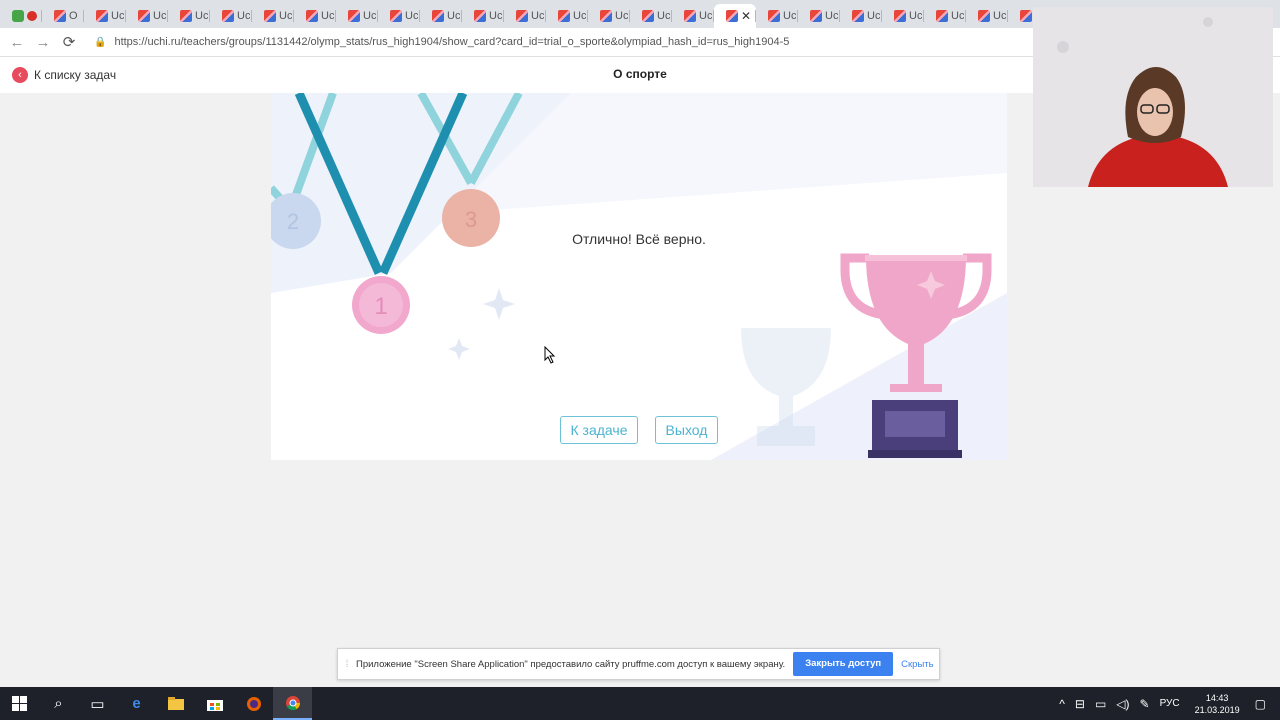  Describe the element at coordinates (43, 42) in the screenshot. I see `forward-arrow-icon: →` at that location.